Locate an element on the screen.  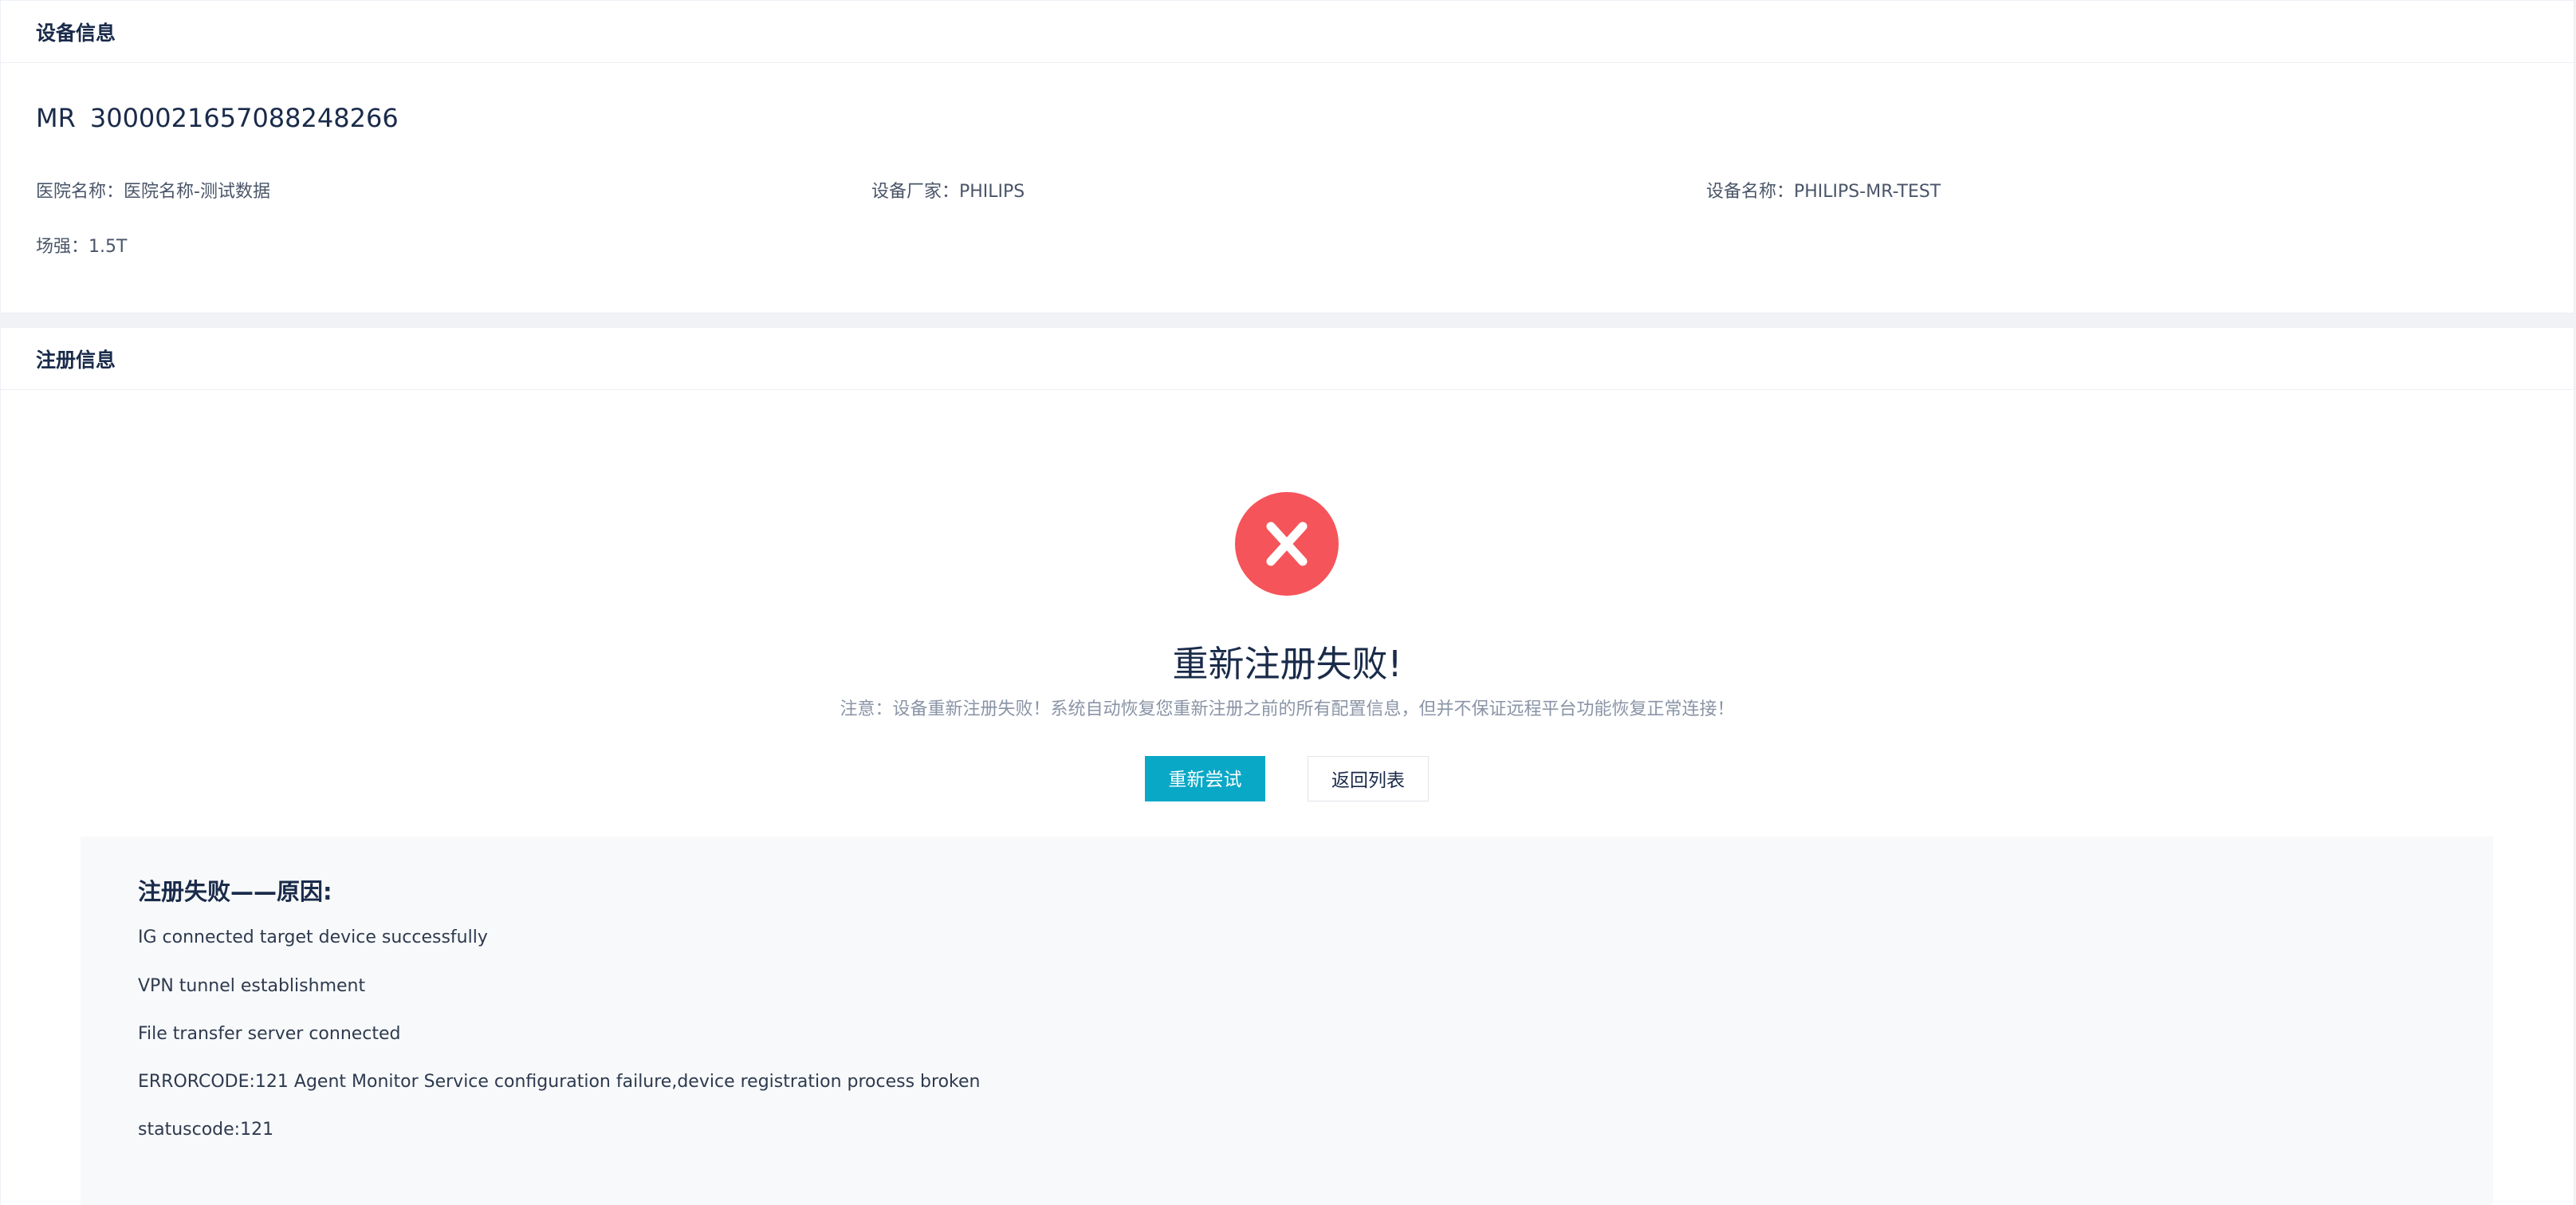
device-serial: 3000021657088248266 is located at coordinates (244, 118).